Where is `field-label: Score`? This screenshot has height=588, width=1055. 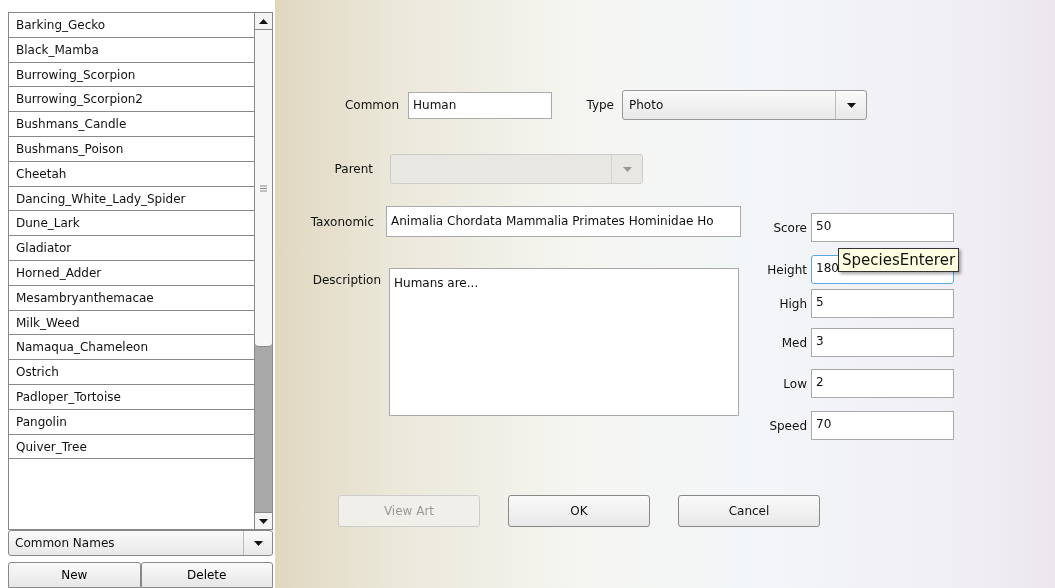
field-label: Score is located at coordinates (789, 227).